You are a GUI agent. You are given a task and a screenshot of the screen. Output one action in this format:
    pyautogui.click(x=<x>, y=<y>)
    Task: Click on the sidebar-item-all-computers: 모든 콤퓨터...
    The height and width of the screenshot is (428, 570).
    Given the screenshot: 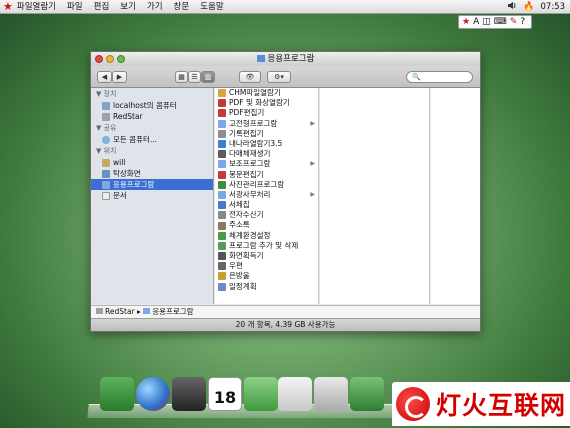 What is the action you would take?
    pyautogui.click(x=152, y=139)
    